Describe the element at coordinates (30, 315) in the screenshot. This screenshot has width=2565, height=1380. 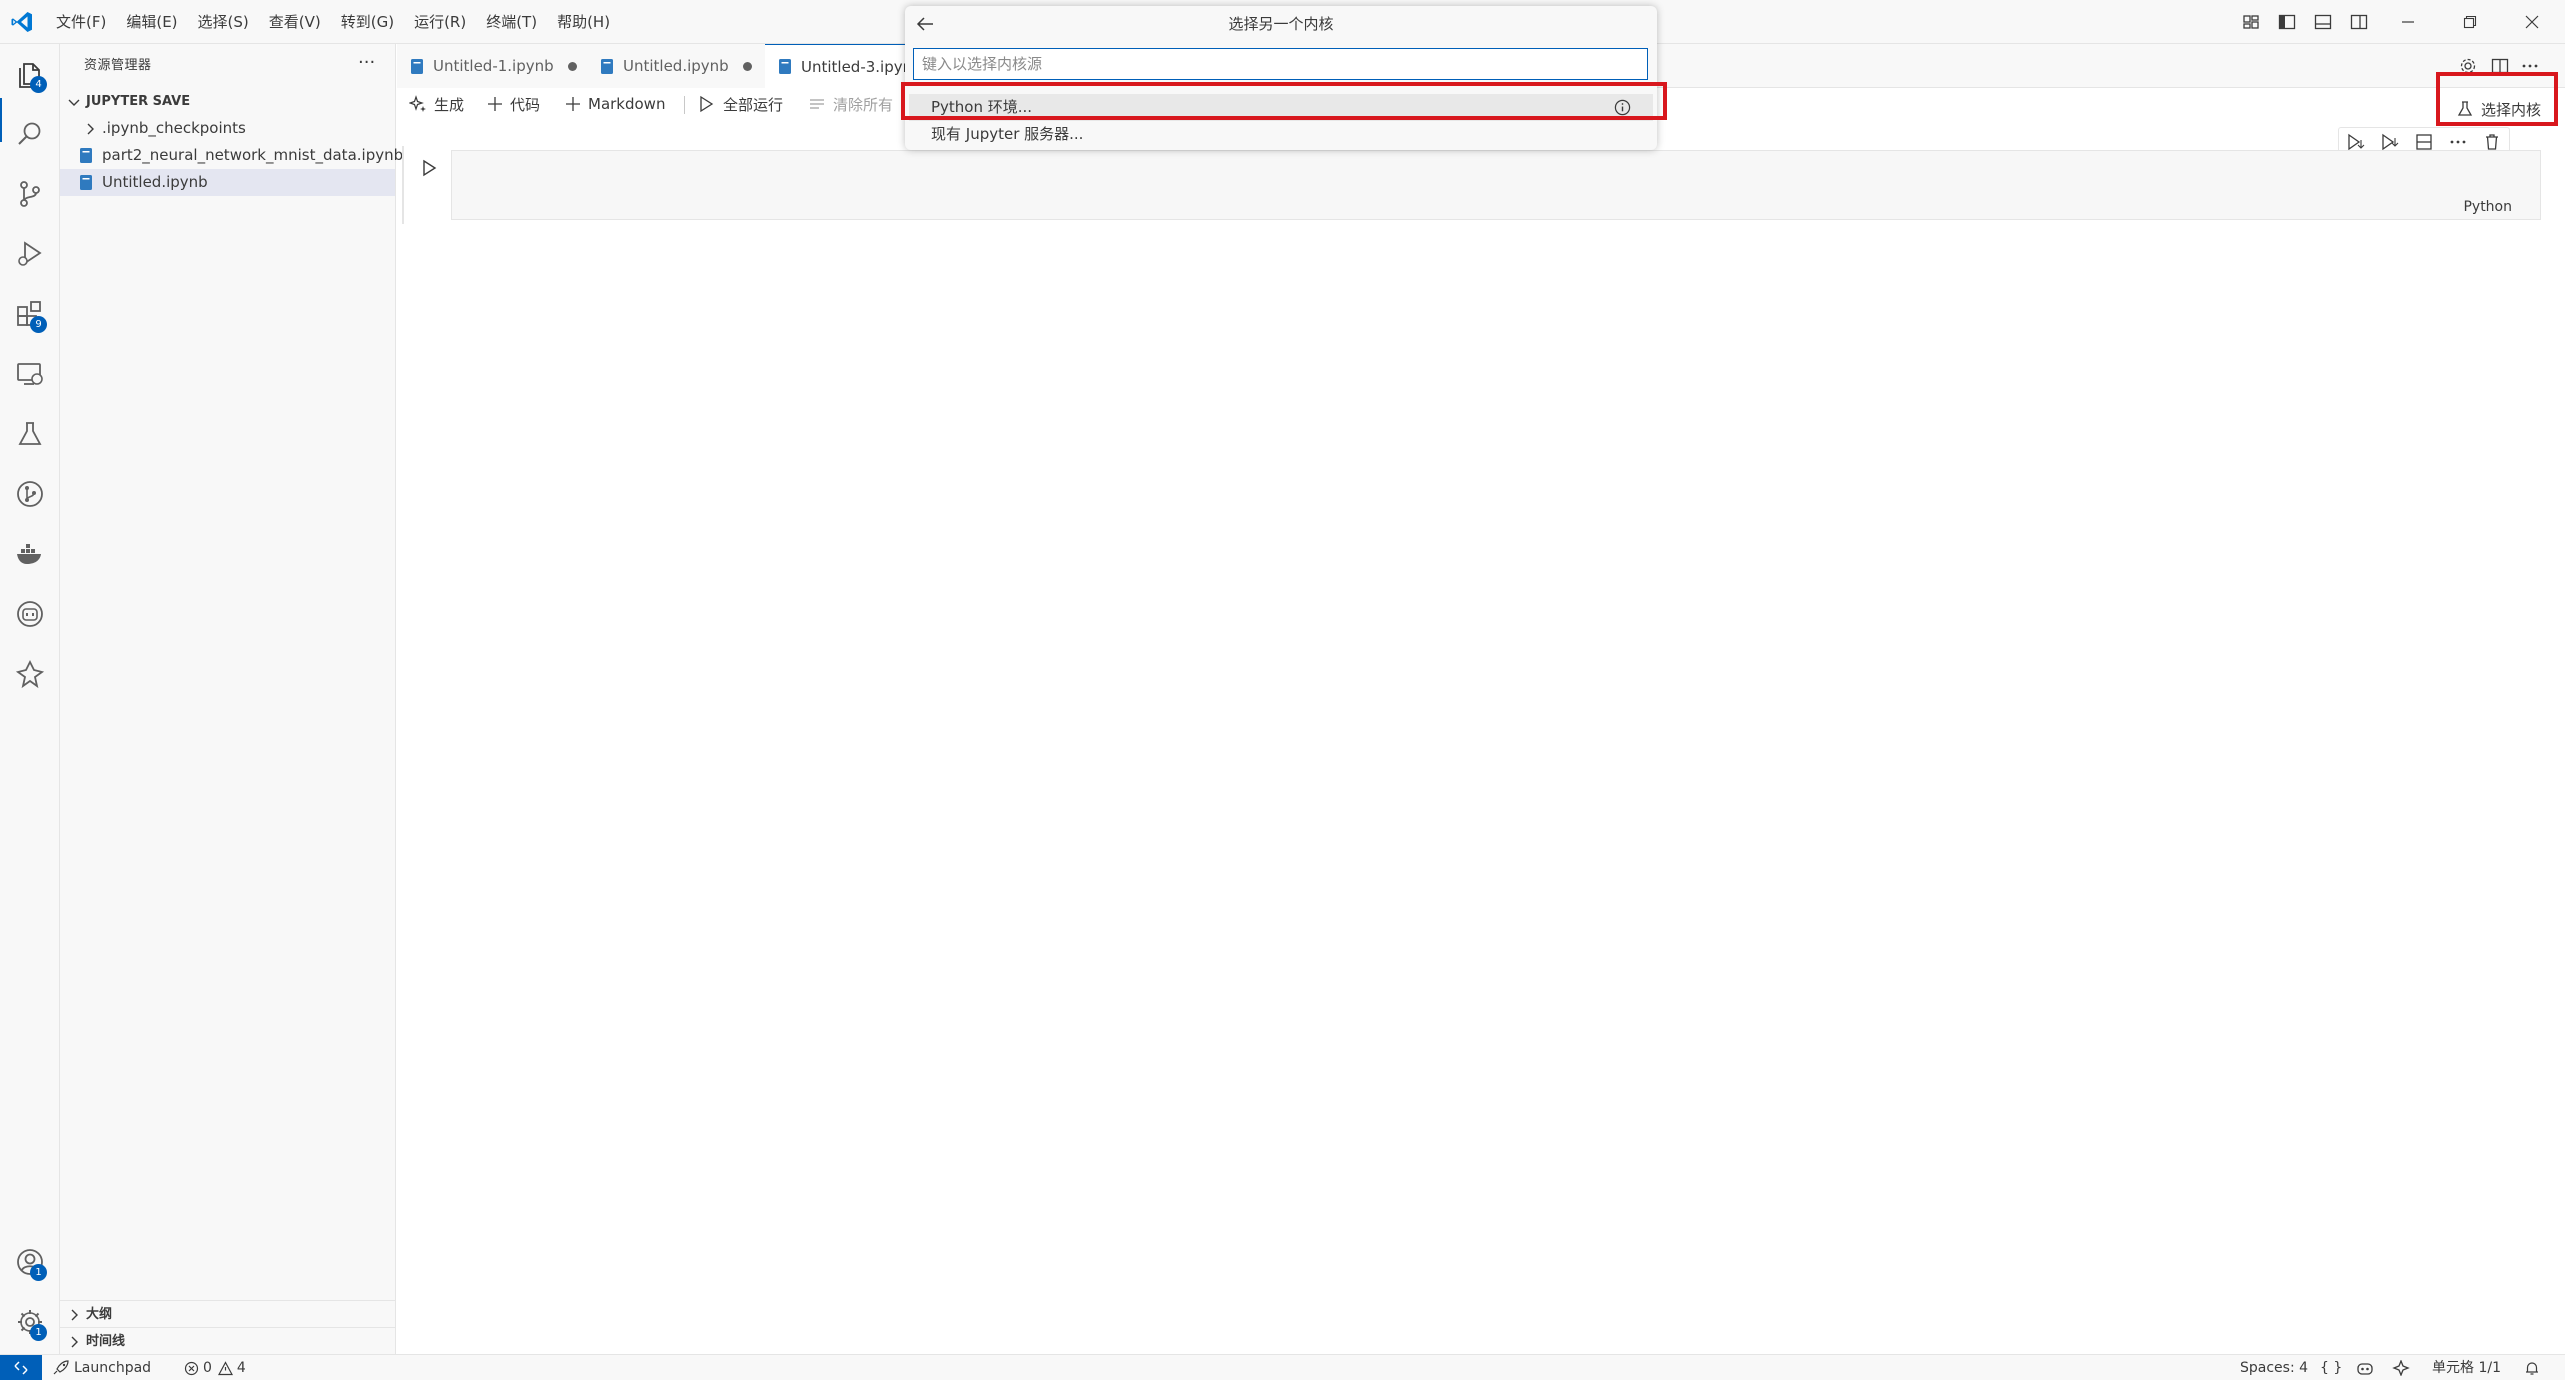
I see `extensions-button: 9` at that location.